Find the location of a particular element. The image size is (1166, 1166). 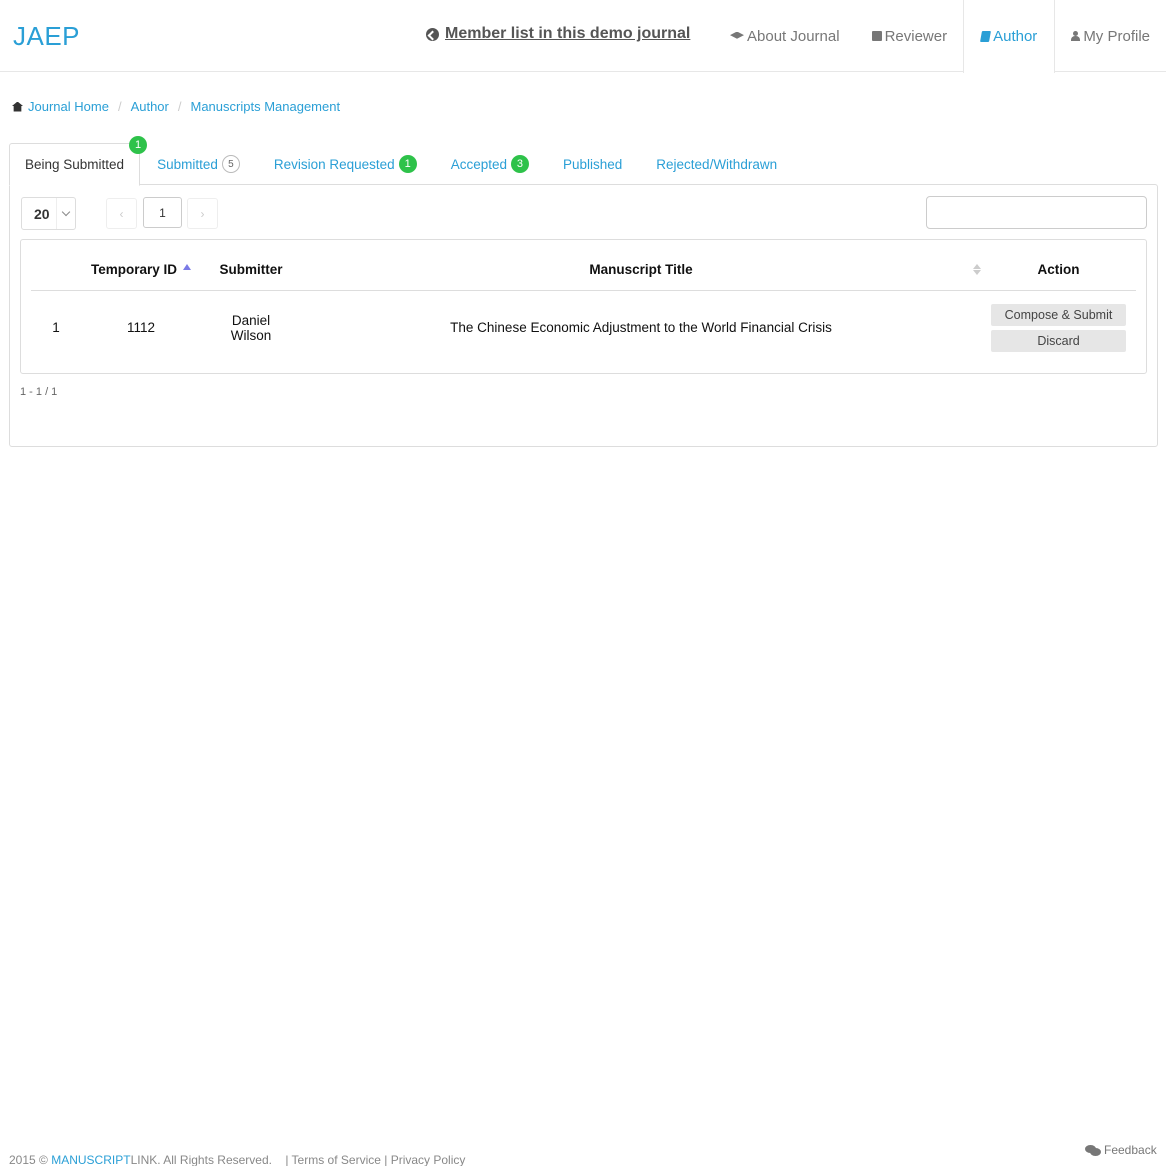

tab-being-submitted: Being Submitted 1 is located at coordinates (78, 161).